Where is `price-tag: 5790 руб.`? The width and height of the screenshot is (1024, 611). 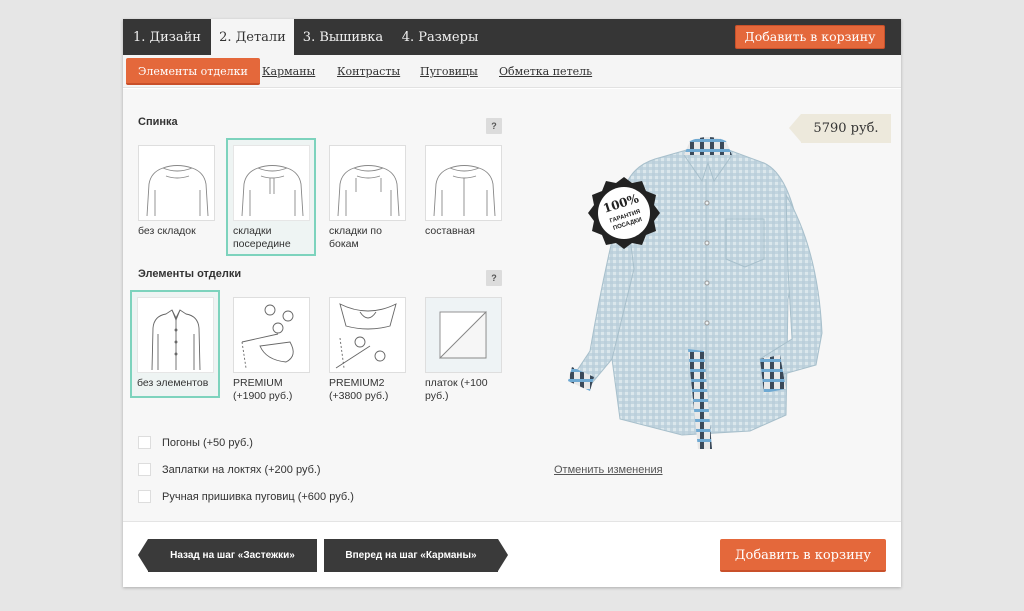
price-tag: 5790 руб. is located at coordinates (840, 128).